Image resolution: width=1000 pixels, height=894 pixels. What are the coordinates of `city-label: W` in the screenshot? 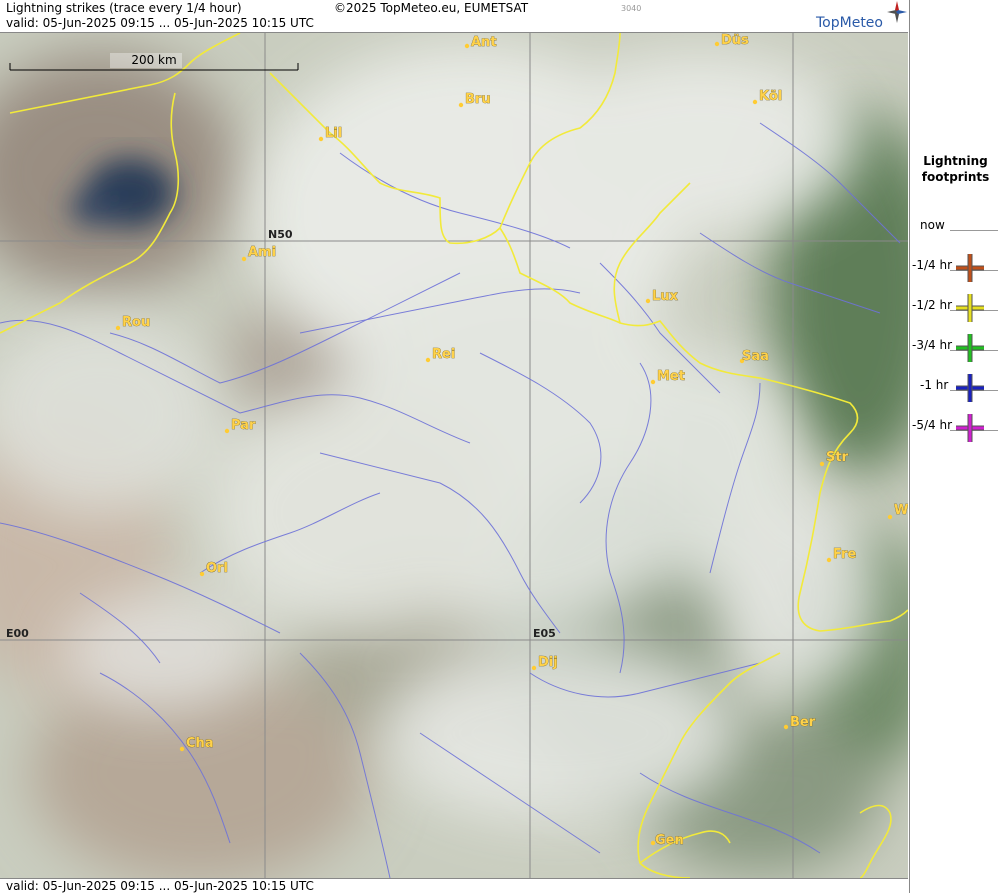 It's located at (901, 511).